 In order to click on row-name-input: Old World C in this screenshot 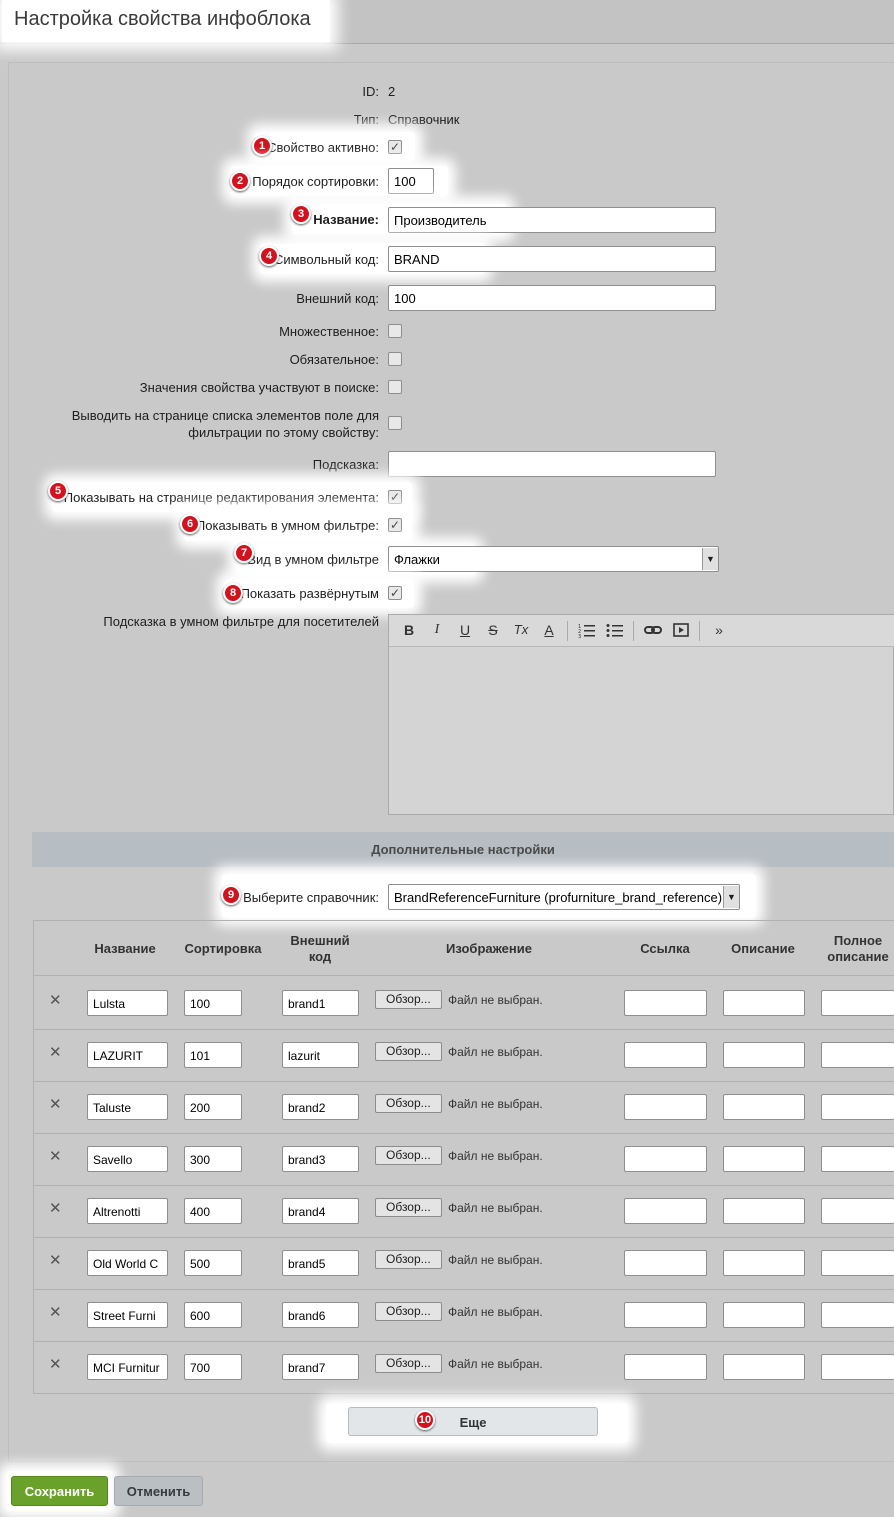, I will do `click(127, 1263)`.